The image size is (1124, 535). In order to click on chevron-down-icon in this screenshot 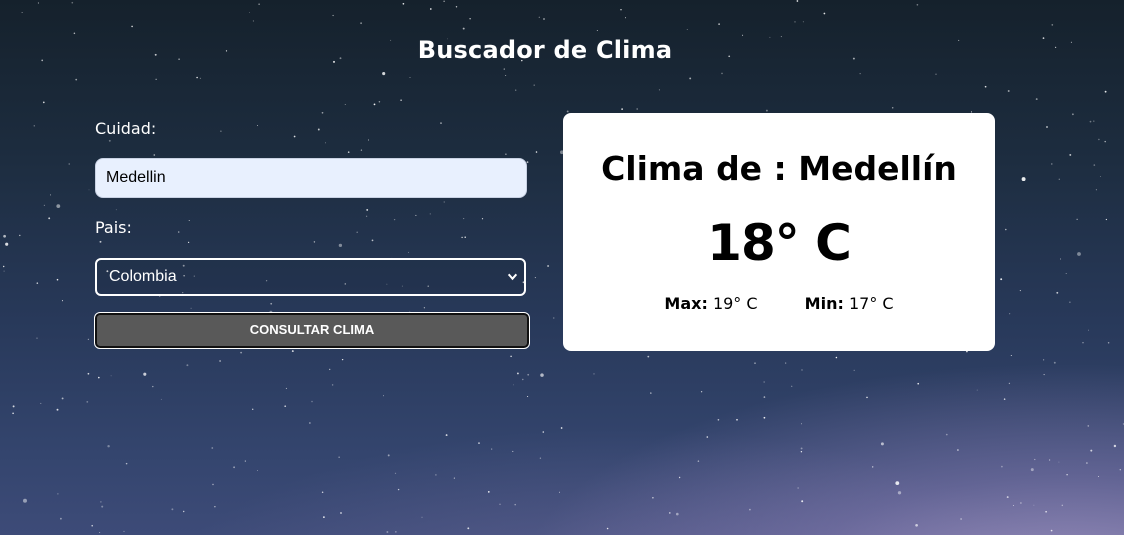, I will do `click(512, 277)`.